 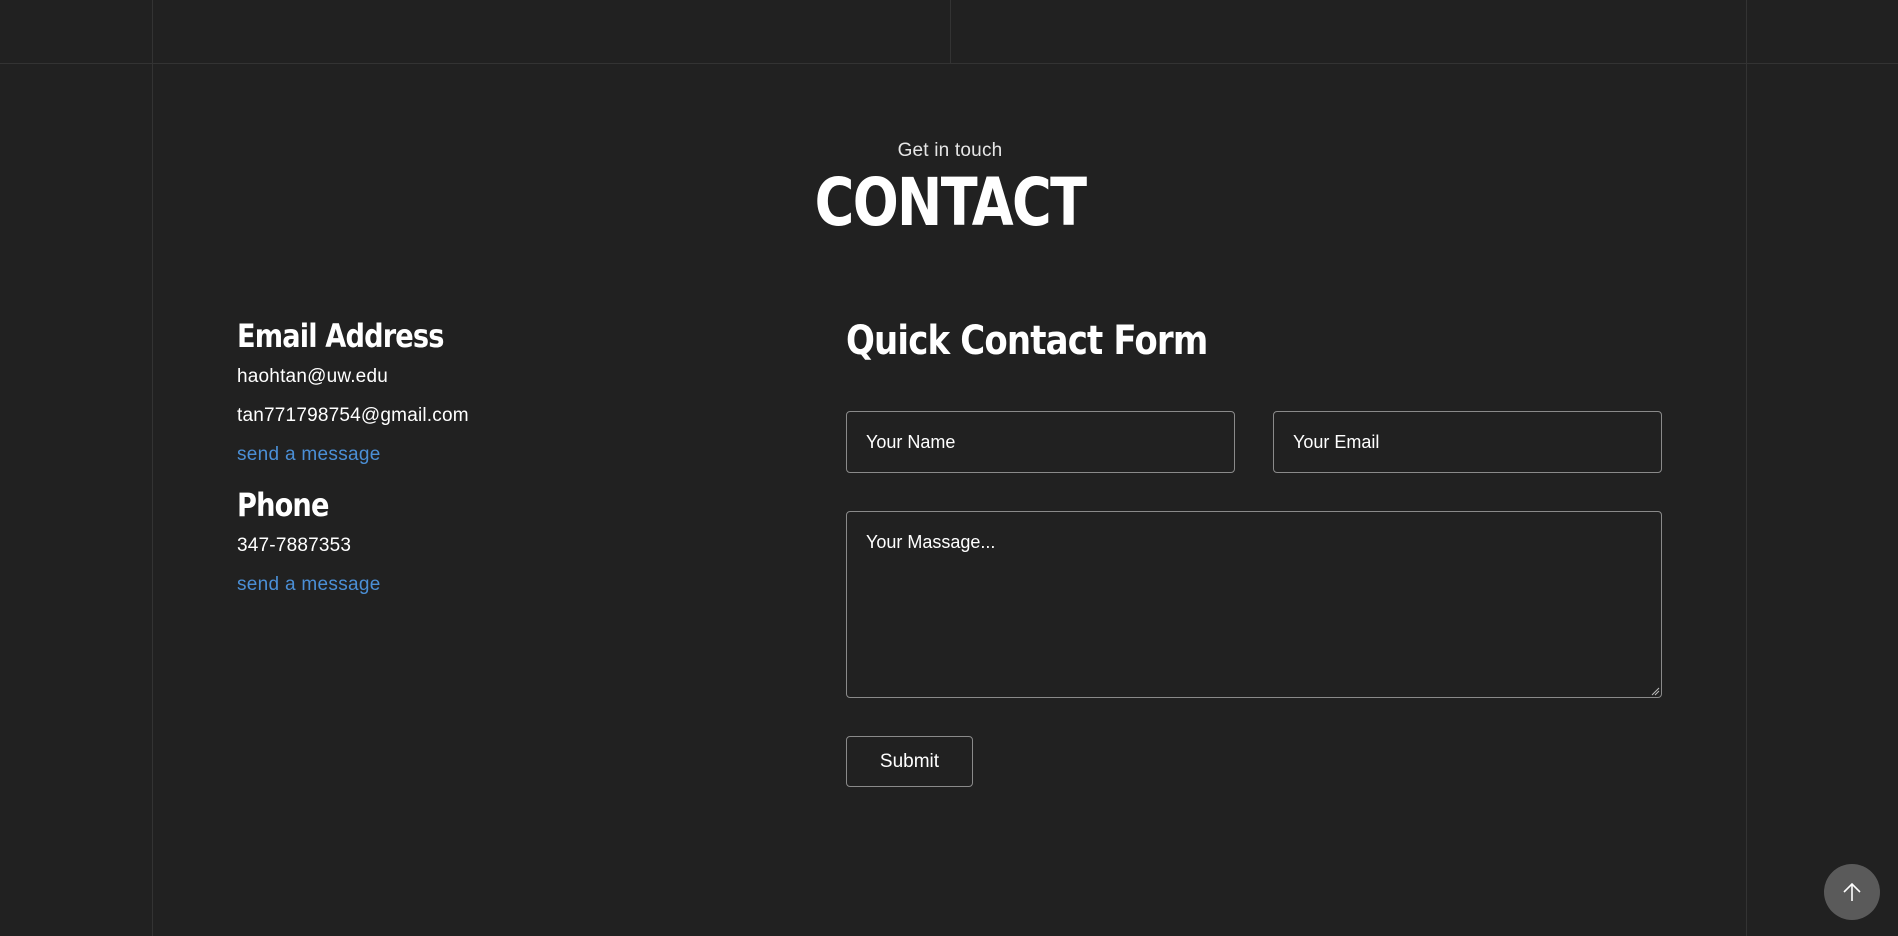 I want to click on section-title: CONTACT, so click(x=950, y=202).